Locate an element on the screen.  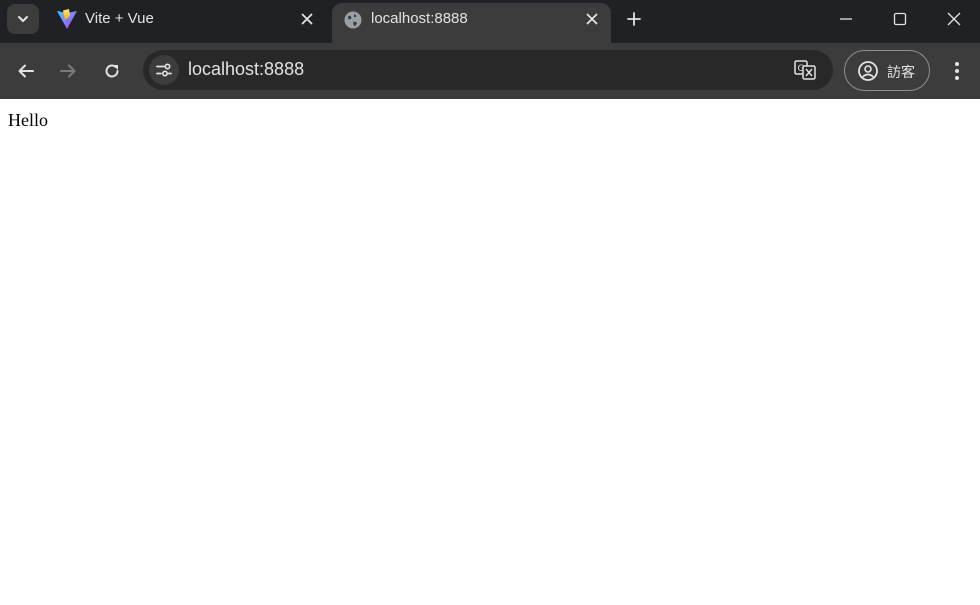
tab-title: localhost:8888 is located at coordinates (419, 18).